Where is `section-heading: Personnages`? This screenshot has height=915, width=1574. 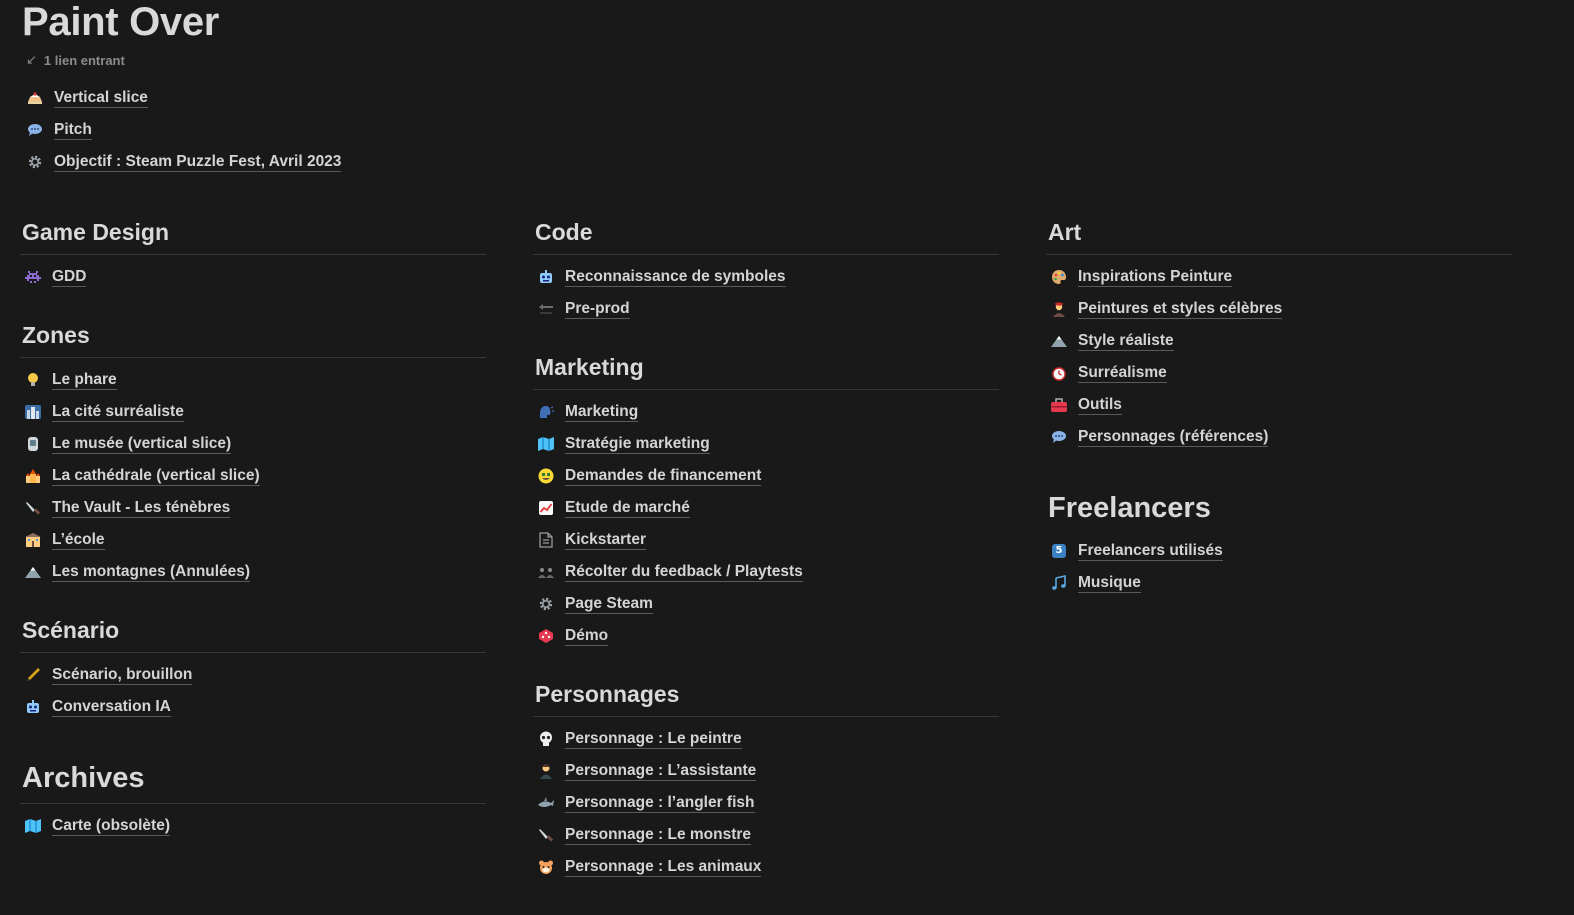
section-heading: Personnages is located at coordinates (766, 695).